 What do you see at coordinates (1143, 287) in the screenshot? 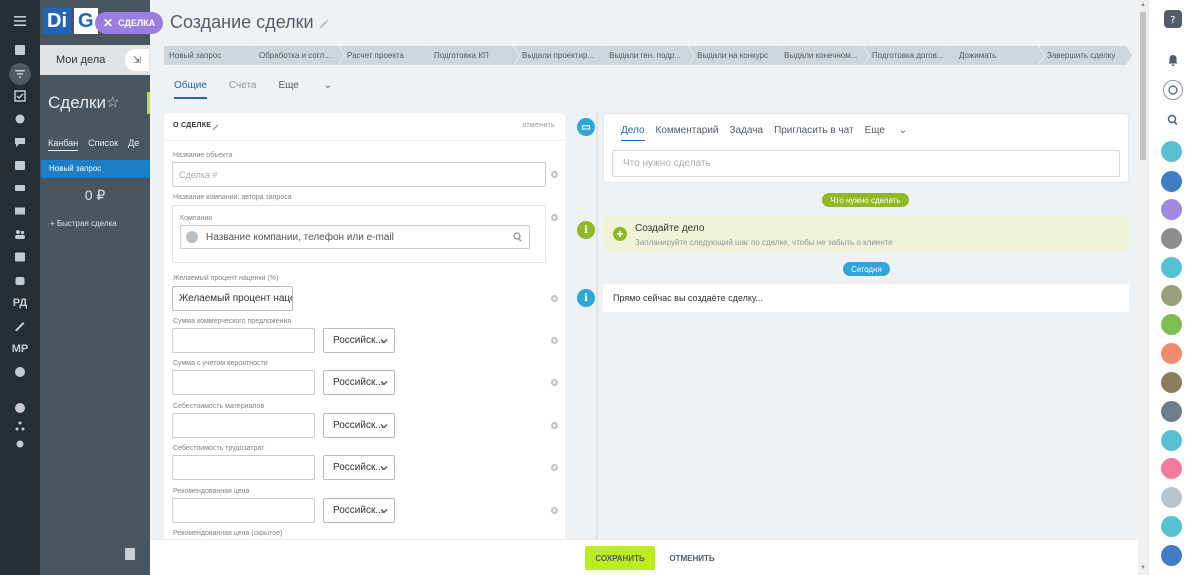
I see `slider-scrollbar: ▲ ▼` at bounding box center [1143, 287].